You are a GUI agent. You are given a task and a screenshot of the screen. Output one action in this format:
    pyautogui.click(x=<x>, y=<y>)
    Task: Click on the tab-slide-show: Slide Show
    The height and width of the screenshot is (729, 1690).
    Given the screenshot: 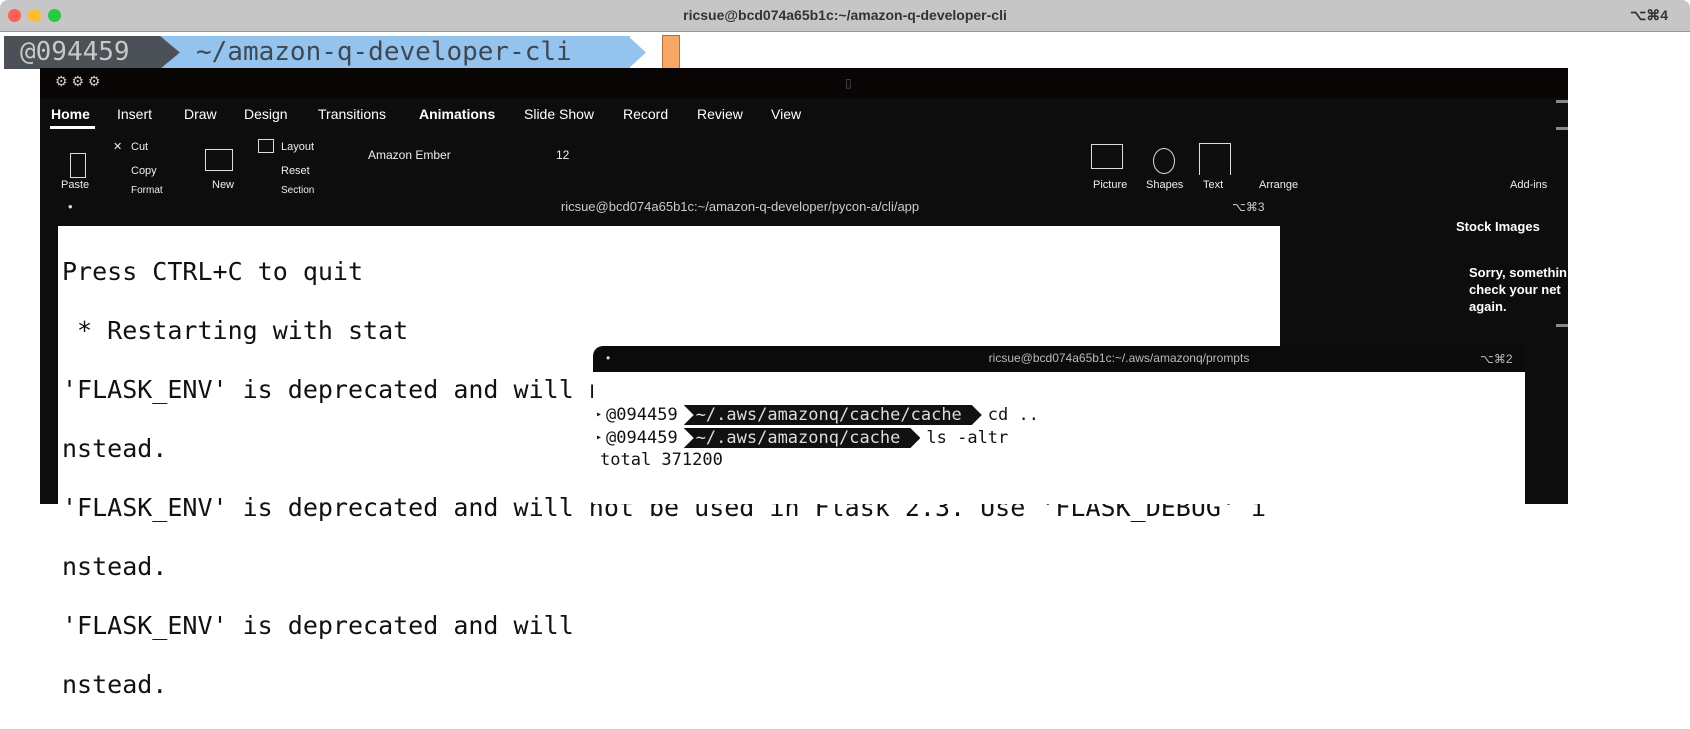 What is the action you would take?
    pyautogui.click(x=559, y=114)
    